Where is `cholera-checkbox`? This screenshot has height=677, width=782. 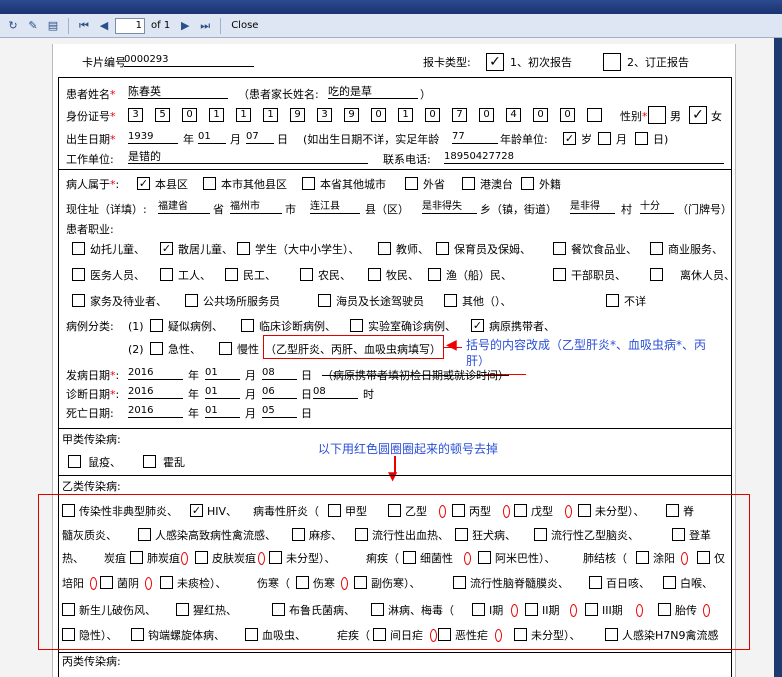 cholera-checkbox is located at coordinates (149, 461).